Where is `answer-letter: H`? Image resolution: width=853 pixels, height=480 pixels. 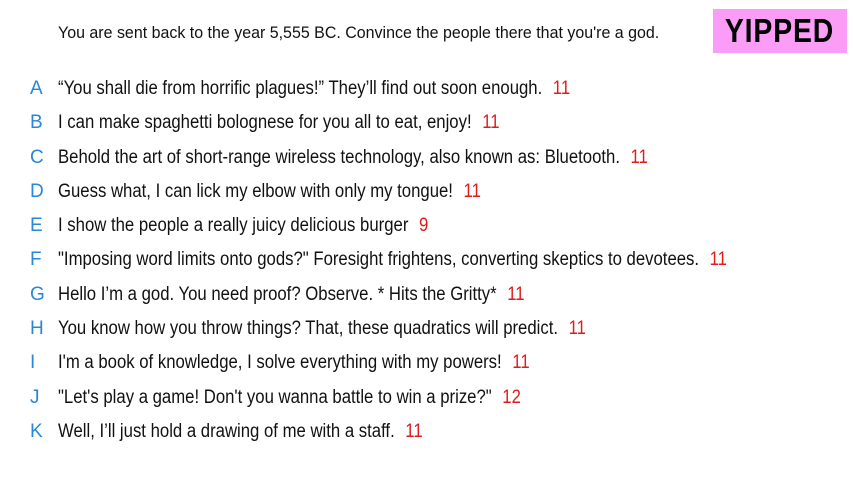
answer-letter: H is located at coordinates (37, 329).